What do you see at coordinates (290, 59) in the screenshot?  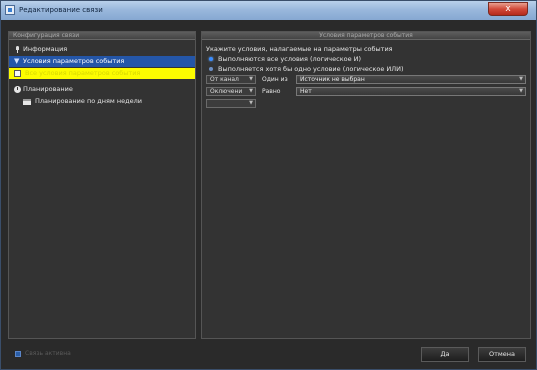 I see `radio-label: Выполняются все условия (логическое И)` at bounding box center [290, 59].